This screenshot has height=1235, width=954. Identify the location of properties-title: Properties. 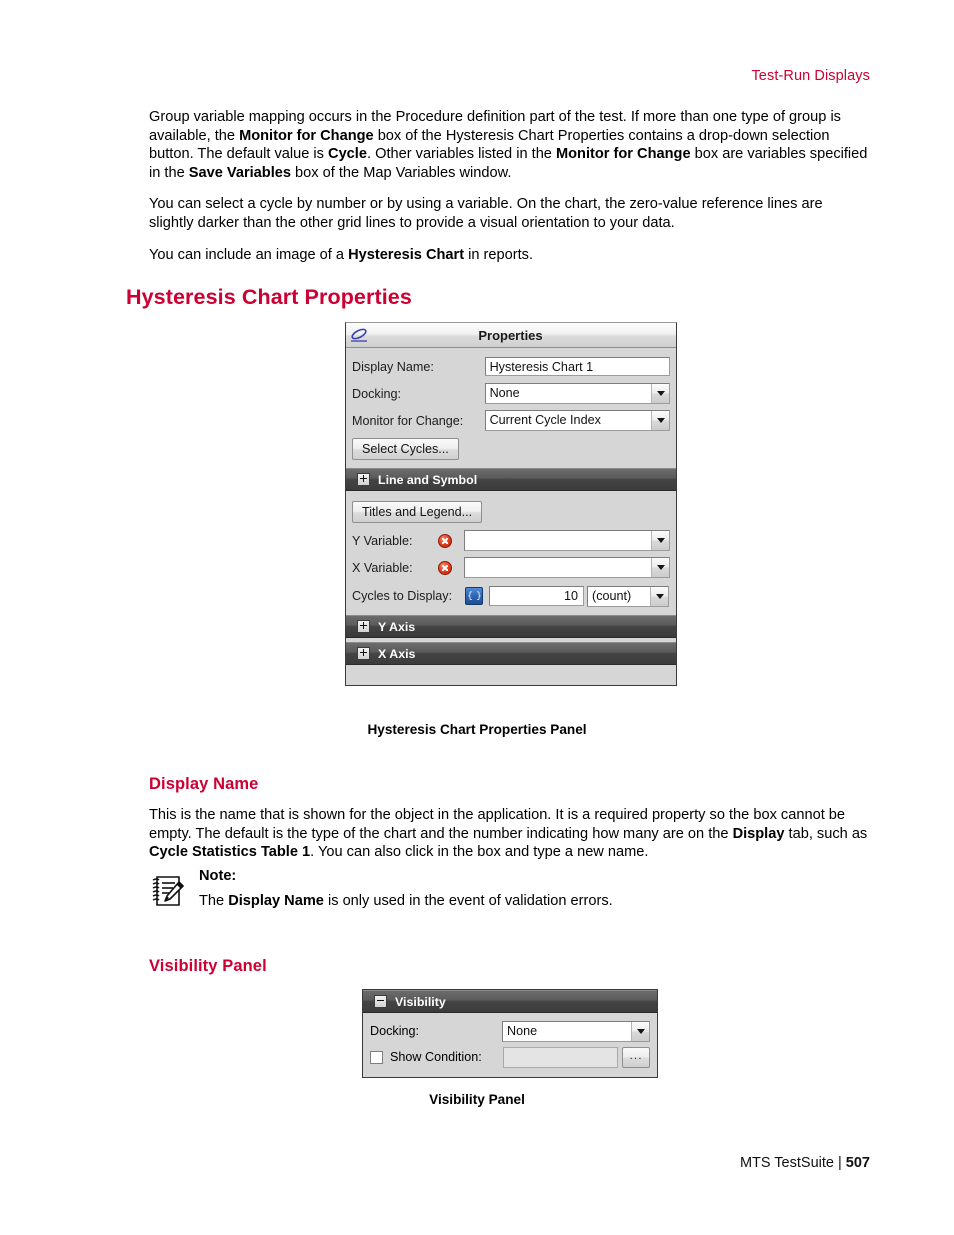
(510, 335).